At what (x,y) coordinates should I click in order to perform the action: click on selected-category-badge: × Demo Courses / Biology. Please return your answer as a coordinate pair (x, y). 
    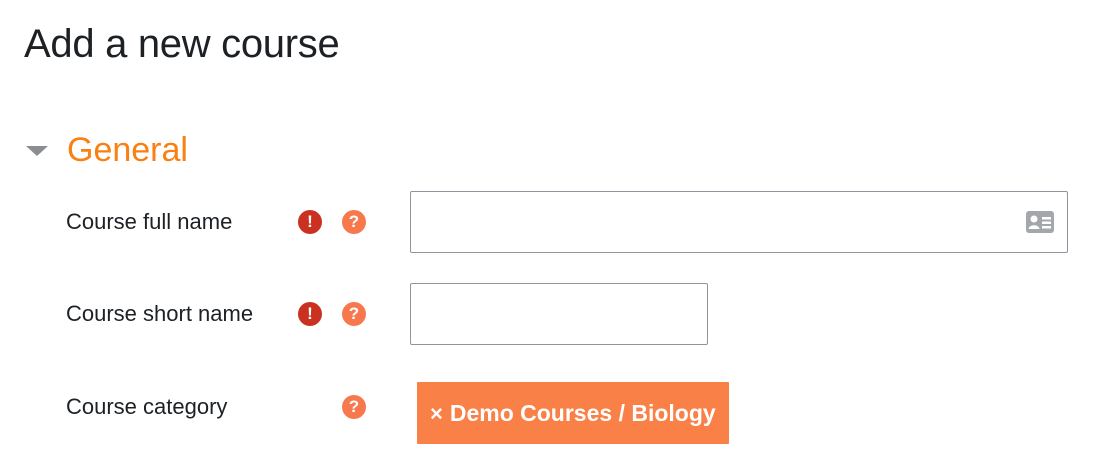
    Looking at the image, I should click on (573, 413).